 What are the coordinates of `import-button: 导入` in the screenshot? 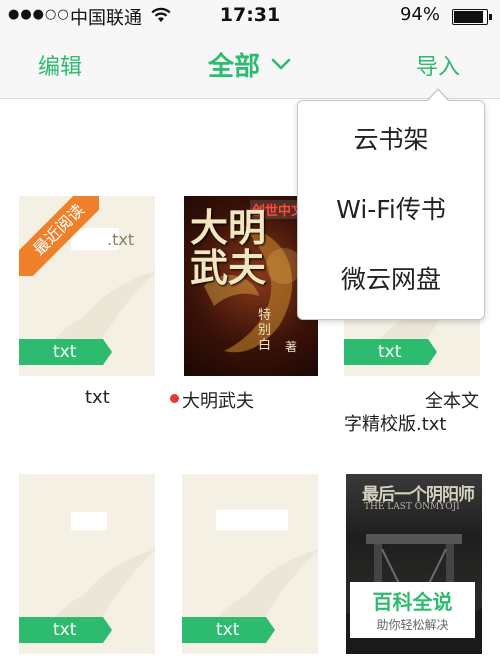 It's located at (438, 65).